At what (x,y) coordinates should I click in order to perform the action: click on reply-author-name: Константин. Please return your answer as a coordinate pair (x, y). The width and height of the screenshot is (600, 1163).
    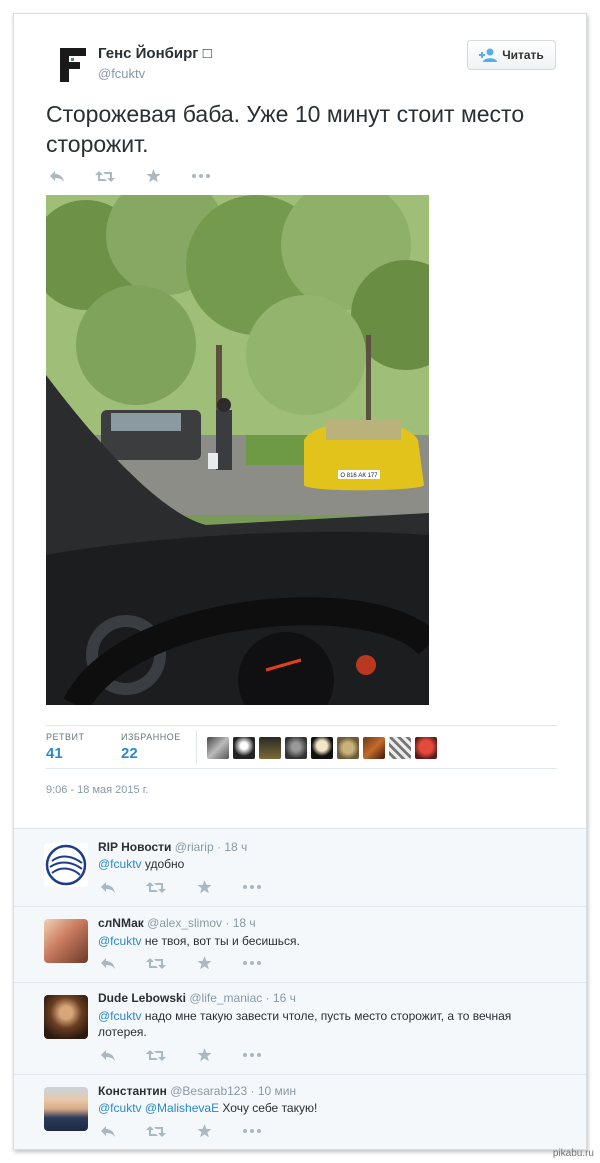
    Looking at the image, I should click on (132, 1091).